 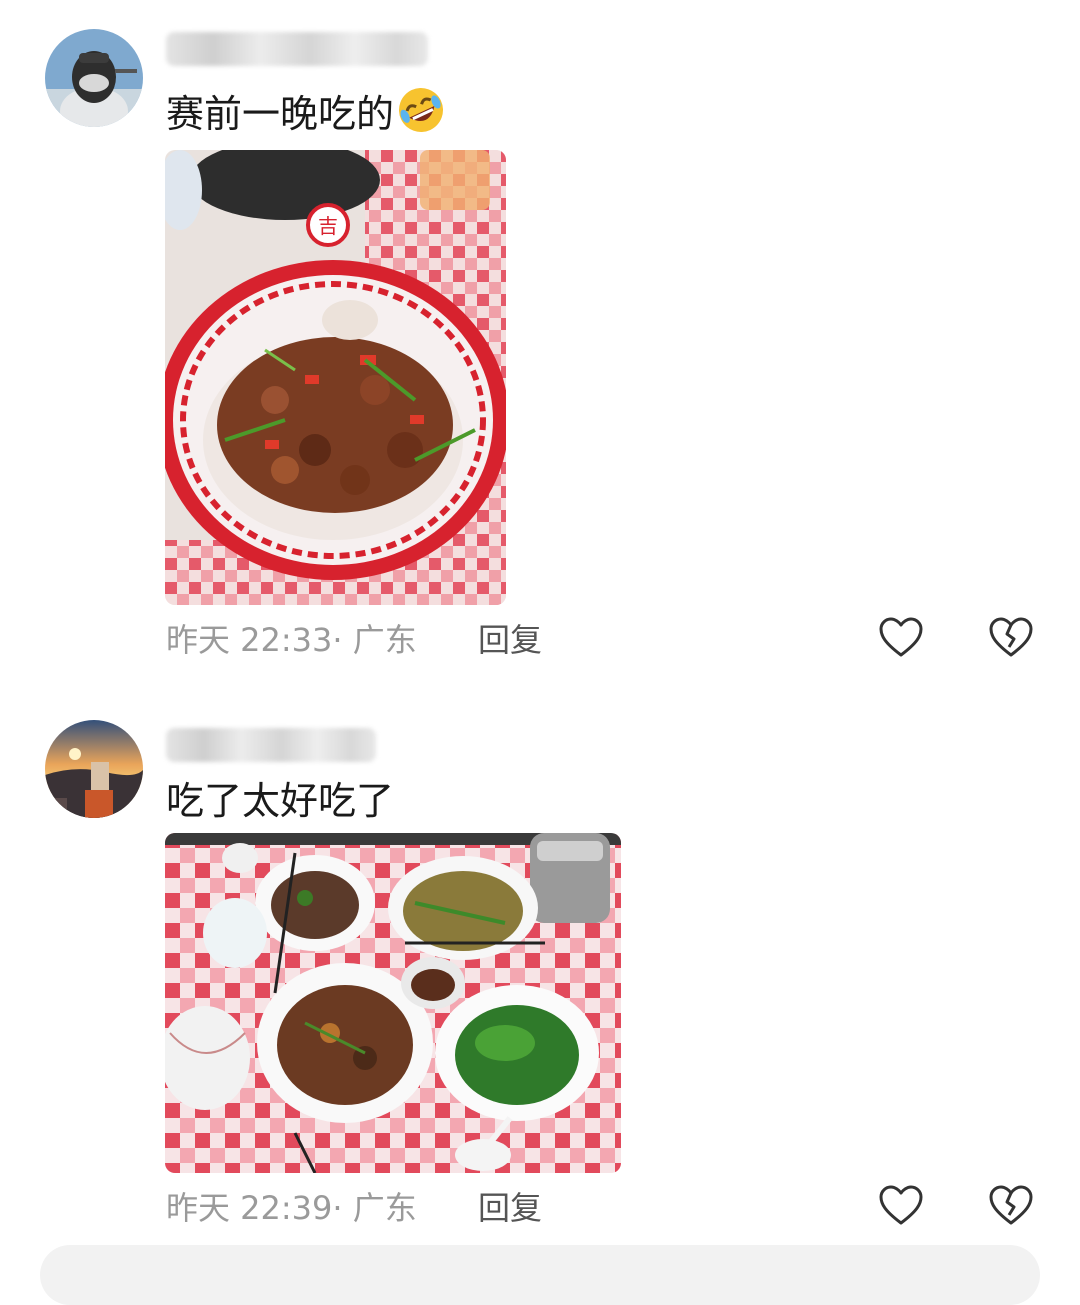 I want to click on comment-input-bar, so click(x=540, y=1275).